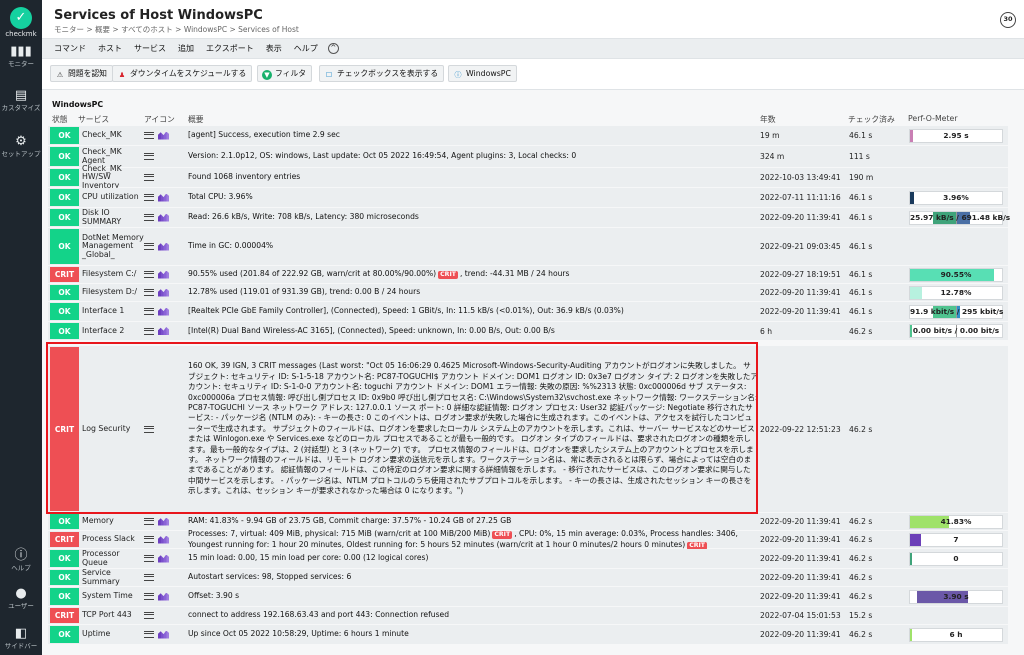 The image size is (1024, 655). I want to click on checkmk-logo-icon: ✓, so click(21, 18).